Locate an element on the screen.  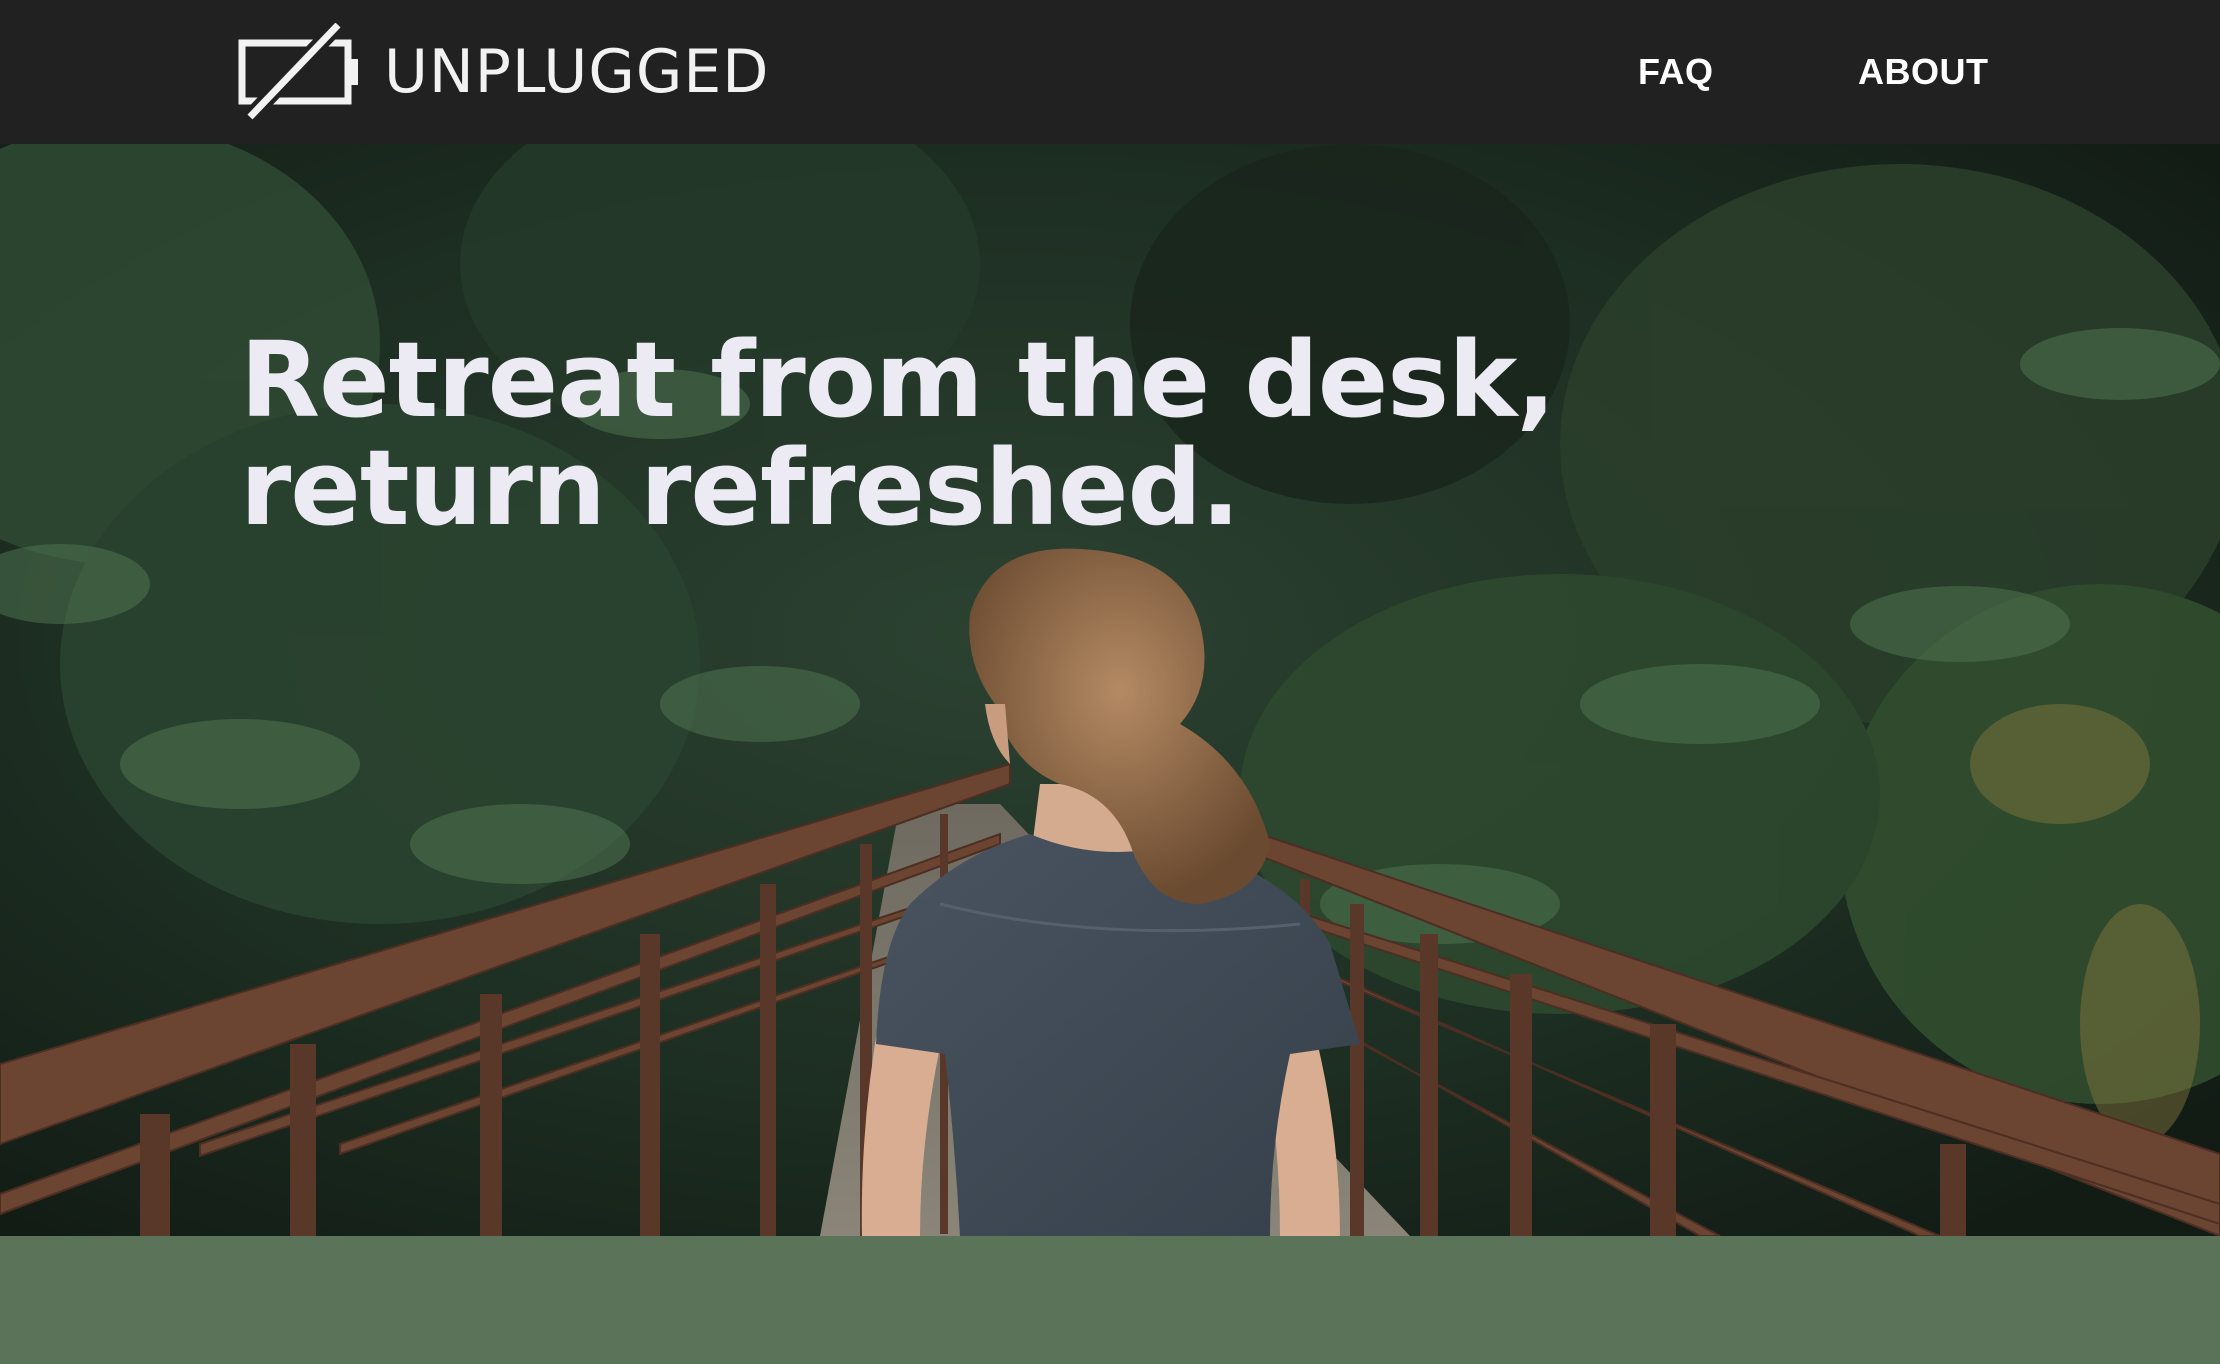
site-header: UNPLUGGED FAQ ABOUT is located at coordinates (1110, 72).